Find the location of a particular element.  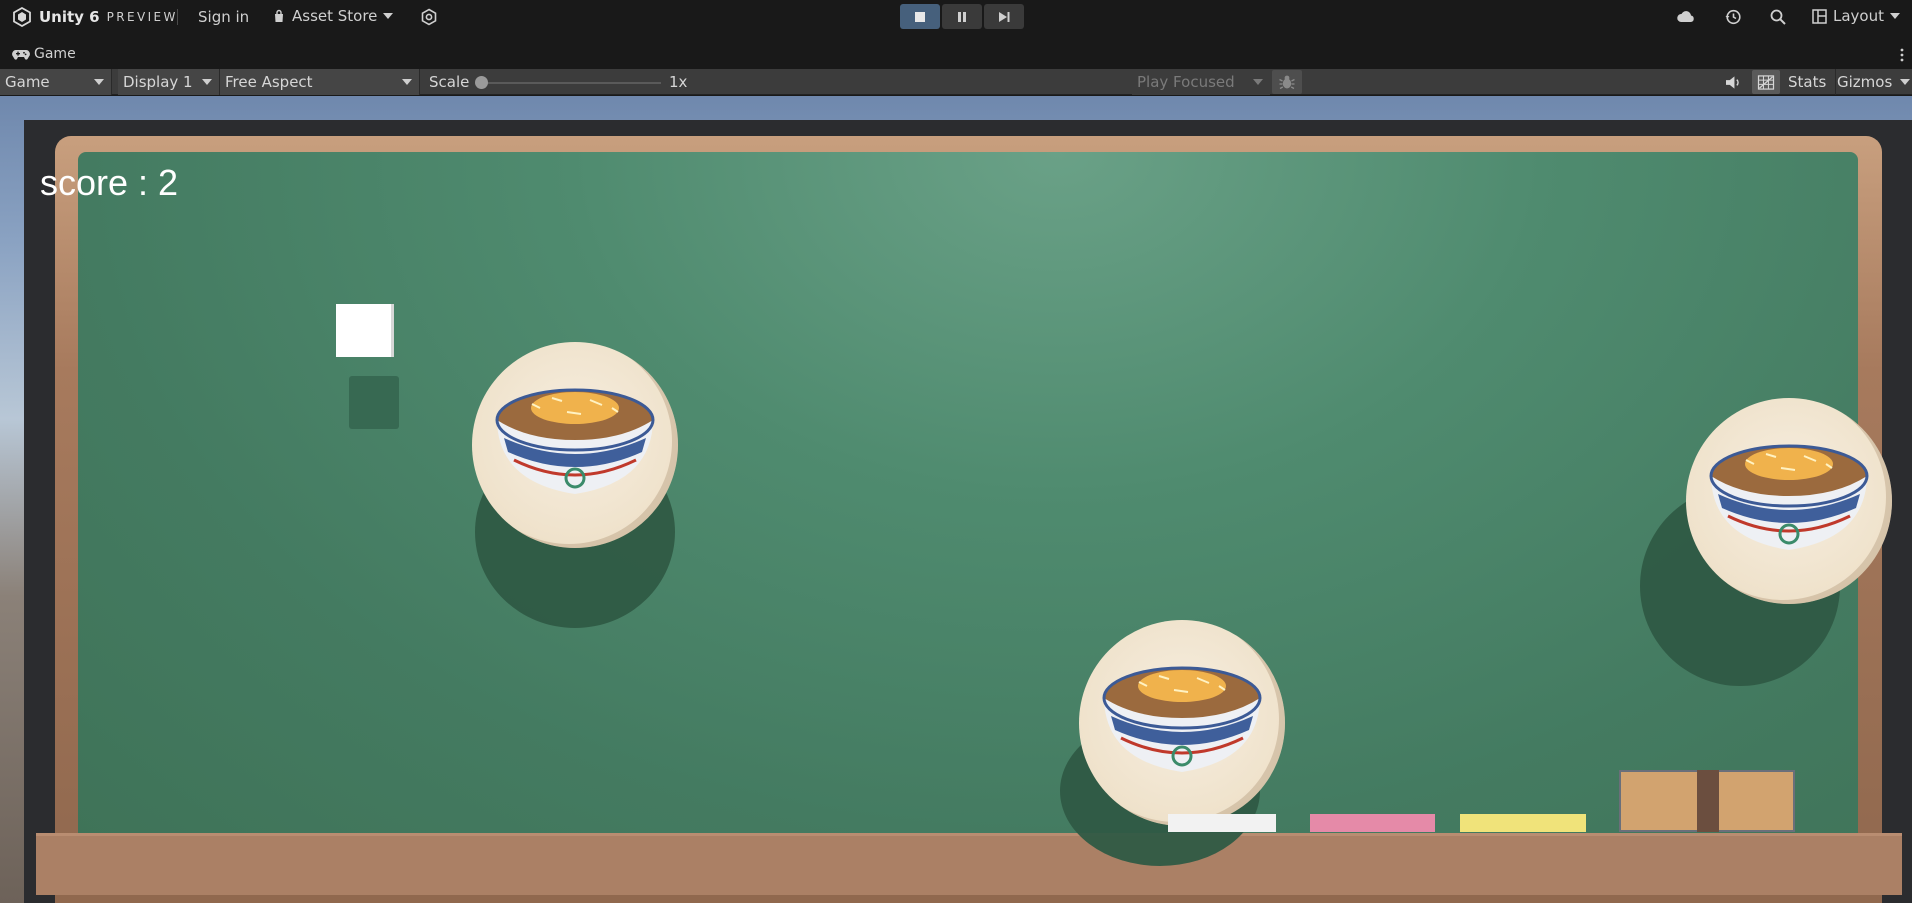

play-mode-label: Play Focused is located at coordinates (1186, 82).